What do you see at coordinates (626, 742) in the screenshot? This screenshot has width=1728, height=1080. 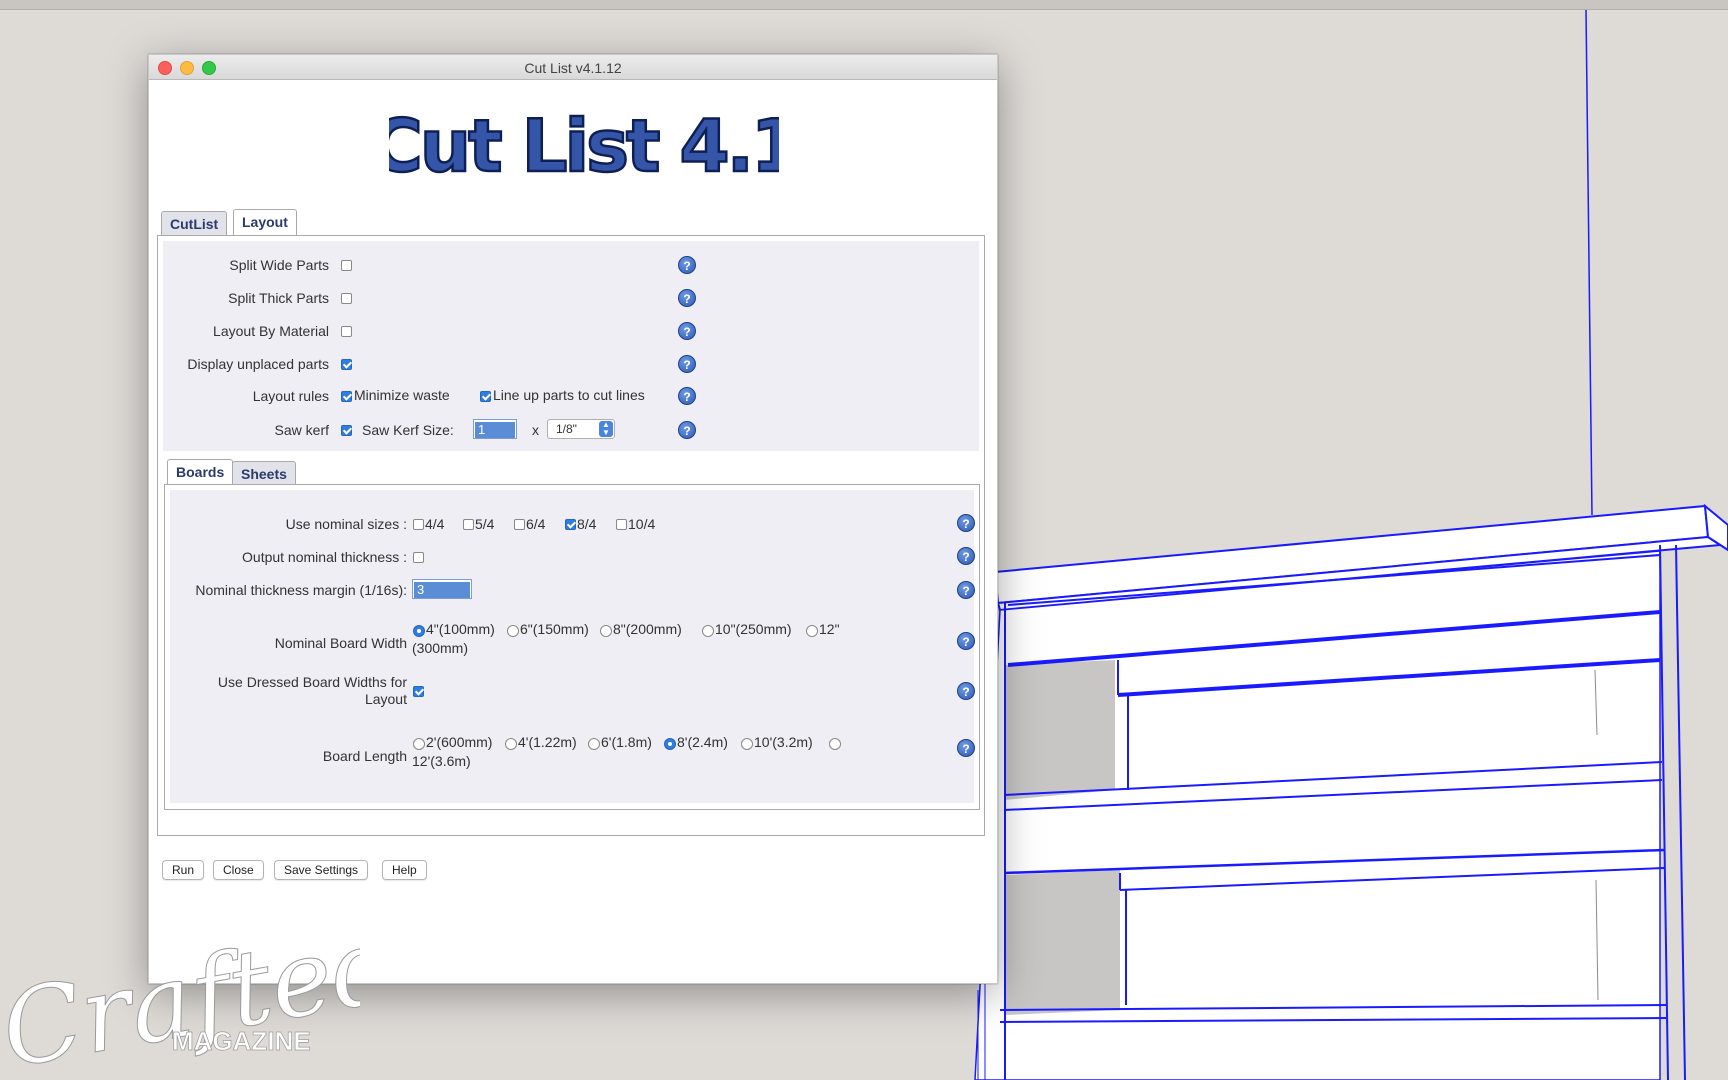 I see `board-length-option: 6'(1.8m)` at bounding box center [626, 742].